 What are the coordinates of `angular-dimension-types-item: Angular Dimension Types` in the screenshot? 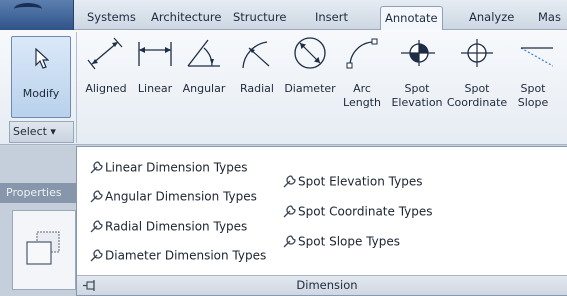 It's located at (172, 196).